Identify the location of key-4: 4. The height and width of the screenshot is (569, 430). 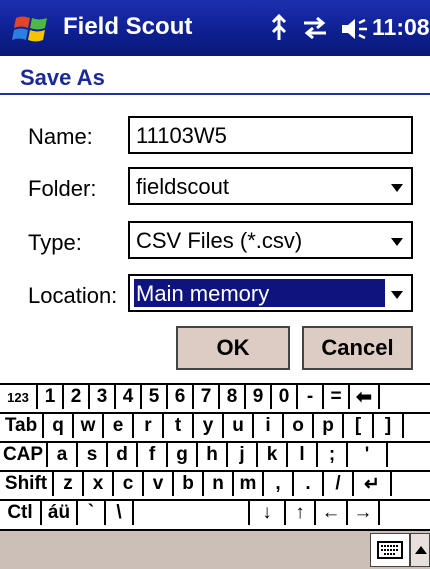
(129, 397).